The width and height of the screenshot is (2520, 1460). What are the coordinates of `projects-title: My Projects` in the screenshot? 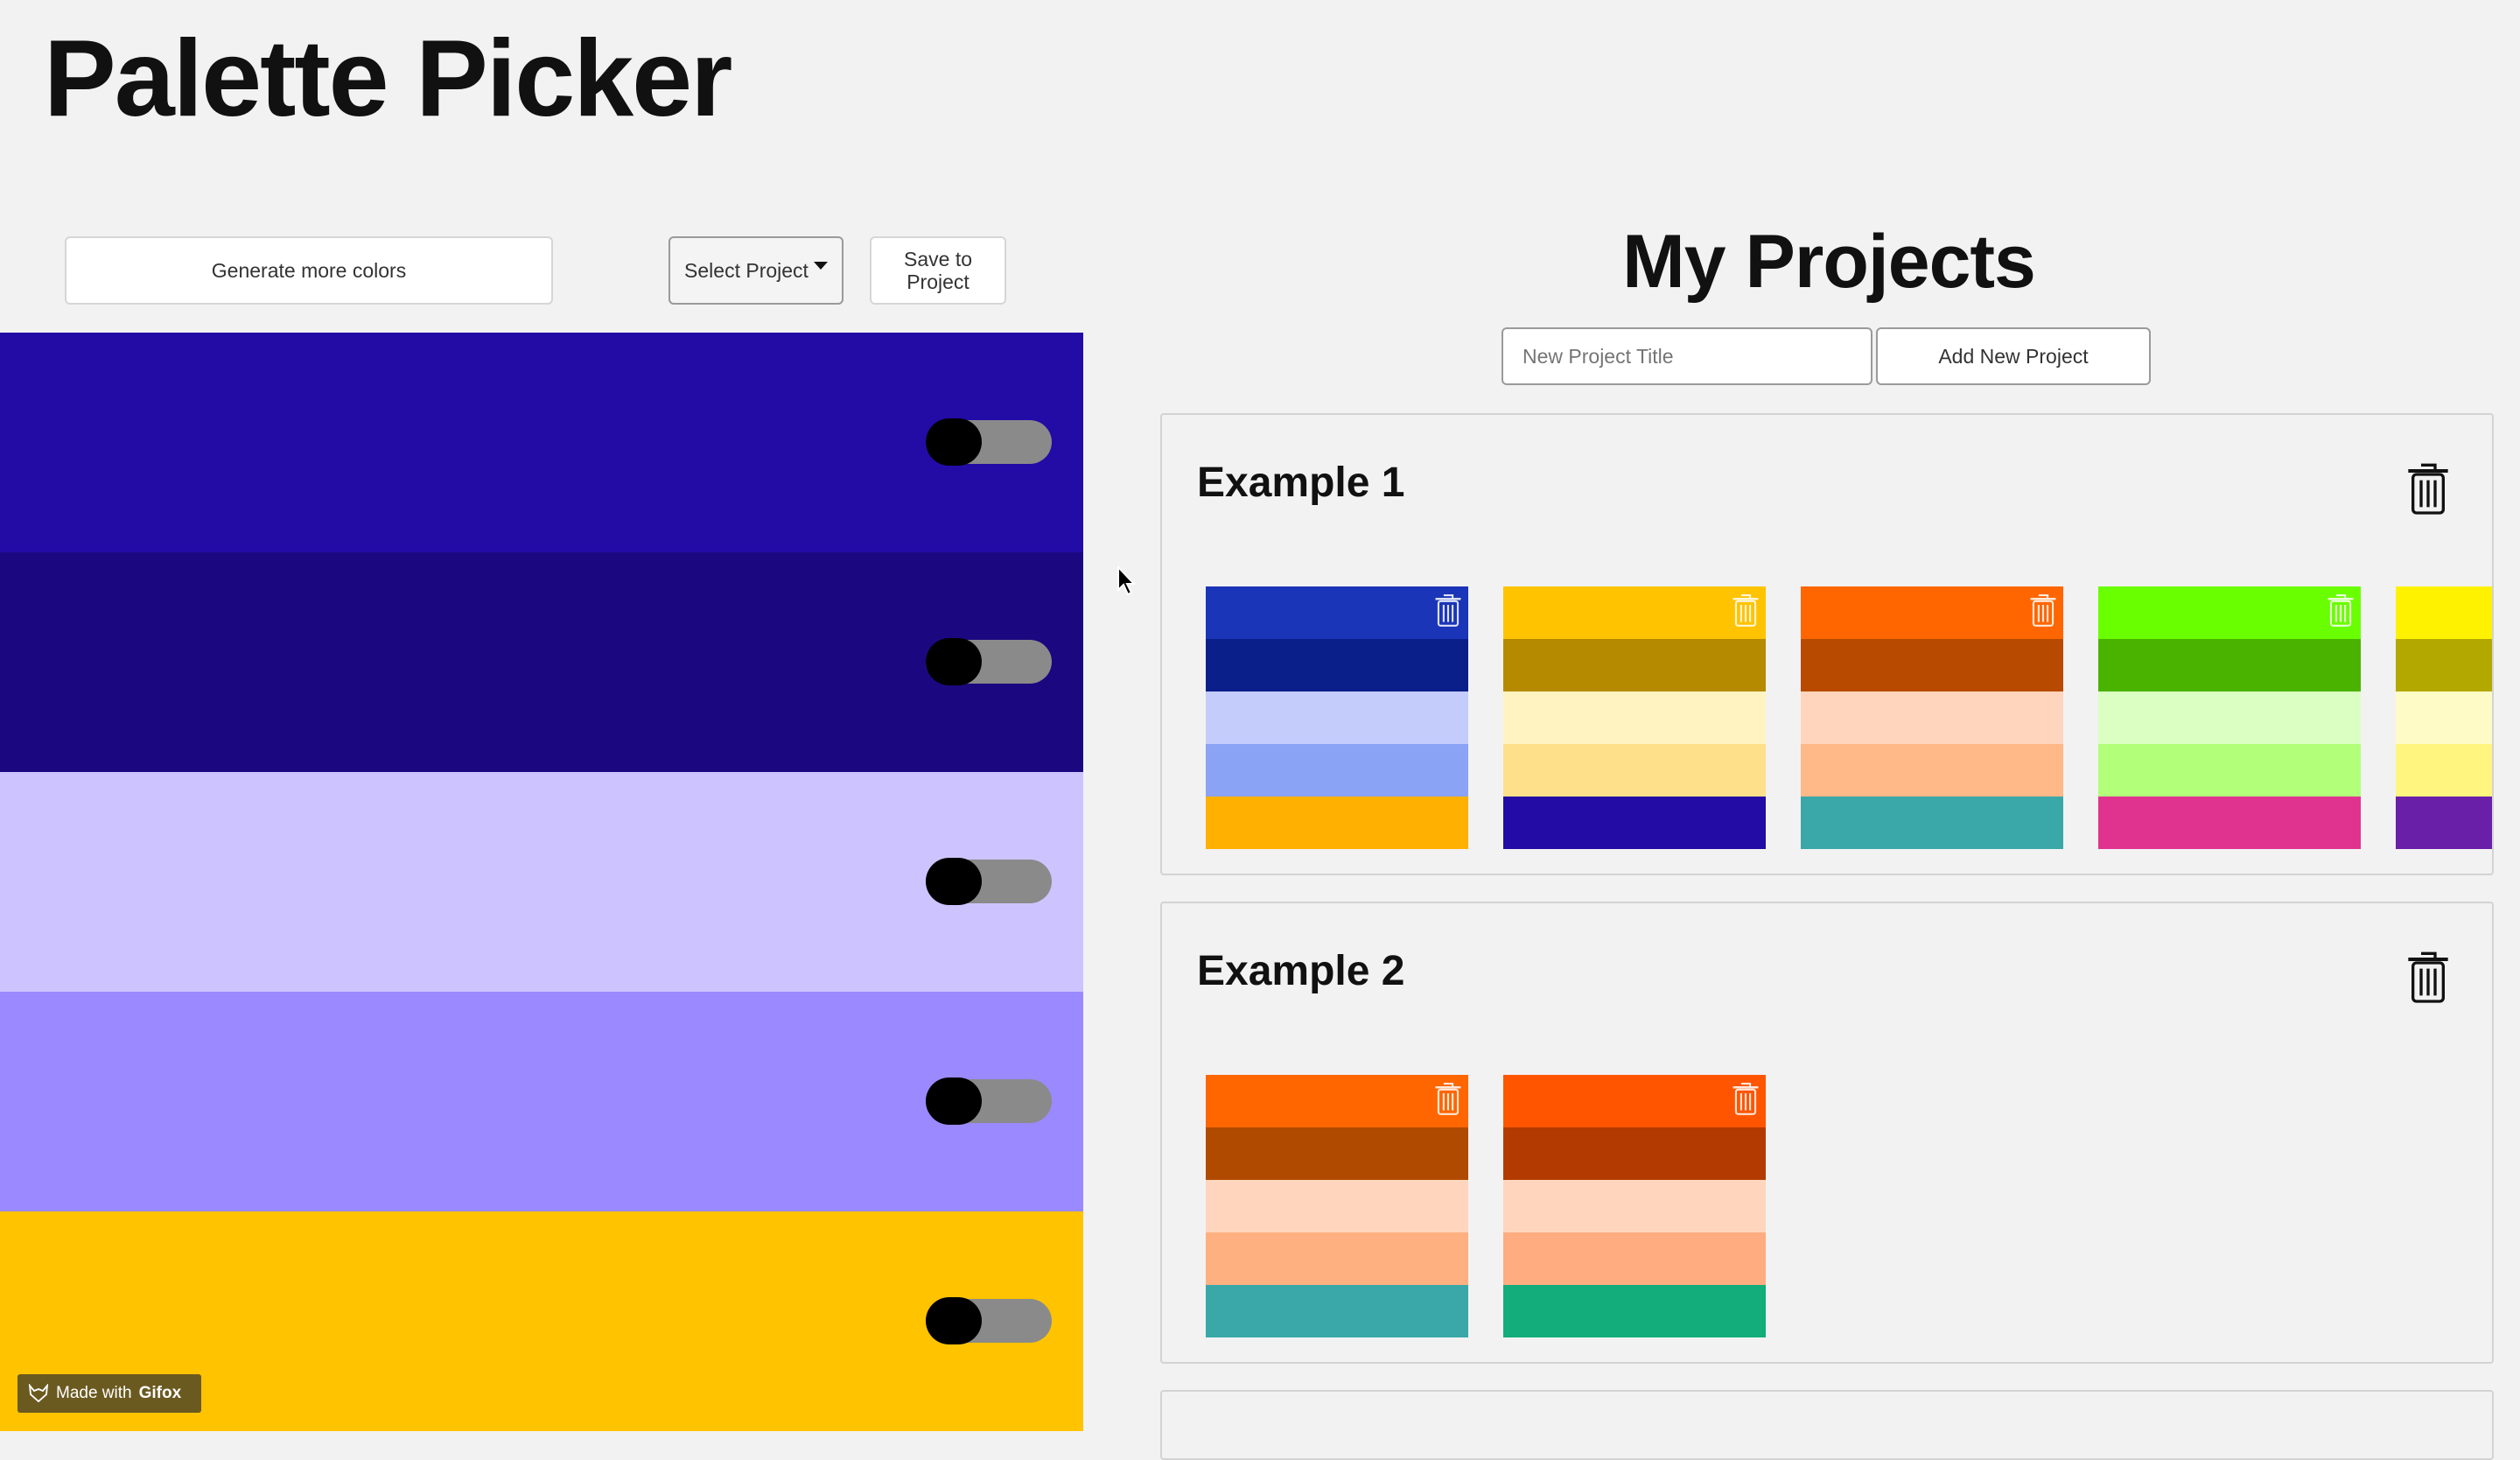 It's located at (1829, 262).